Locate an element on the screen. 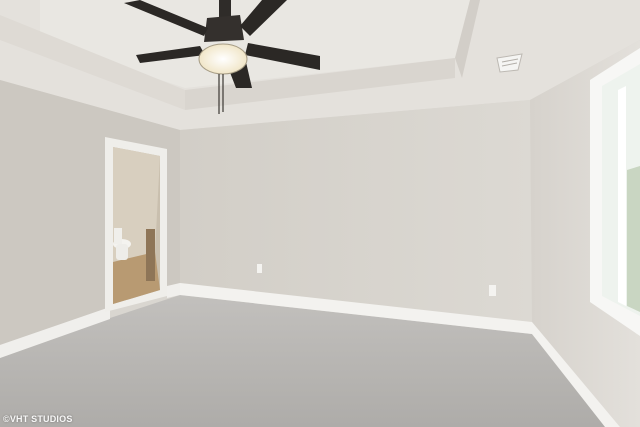 The height and width of the screenshot is (427, 640). fan-light-icon is located at coordinates (223, 59).